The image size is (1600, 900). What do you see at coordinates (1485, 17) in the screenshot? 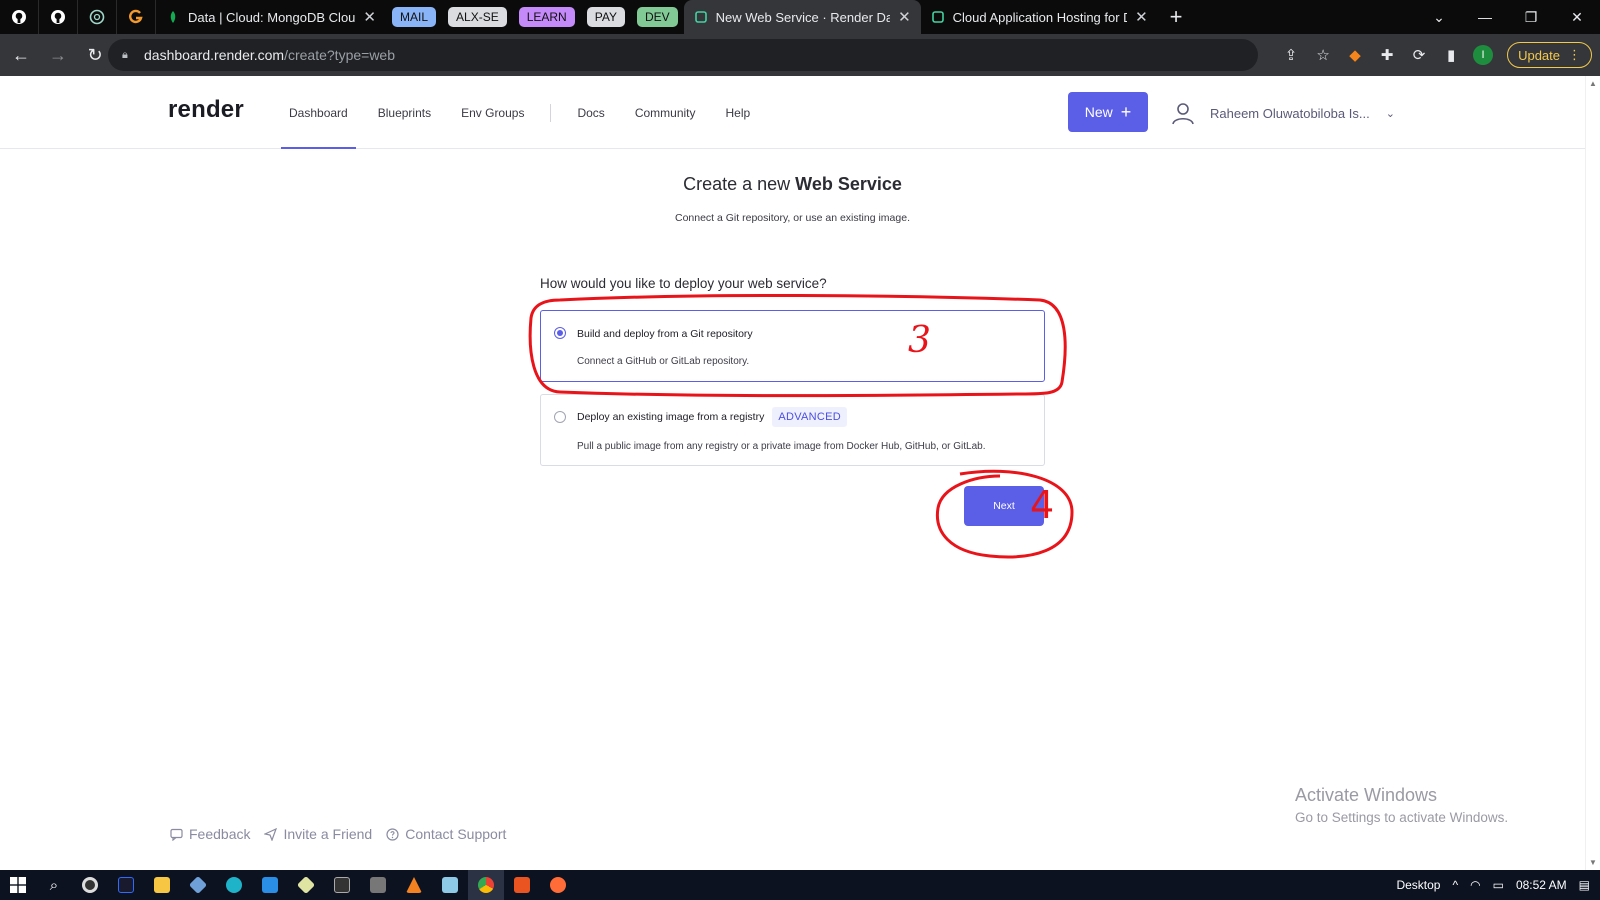
I see `minimize-icon: —` at bounding box center [1485, 17].